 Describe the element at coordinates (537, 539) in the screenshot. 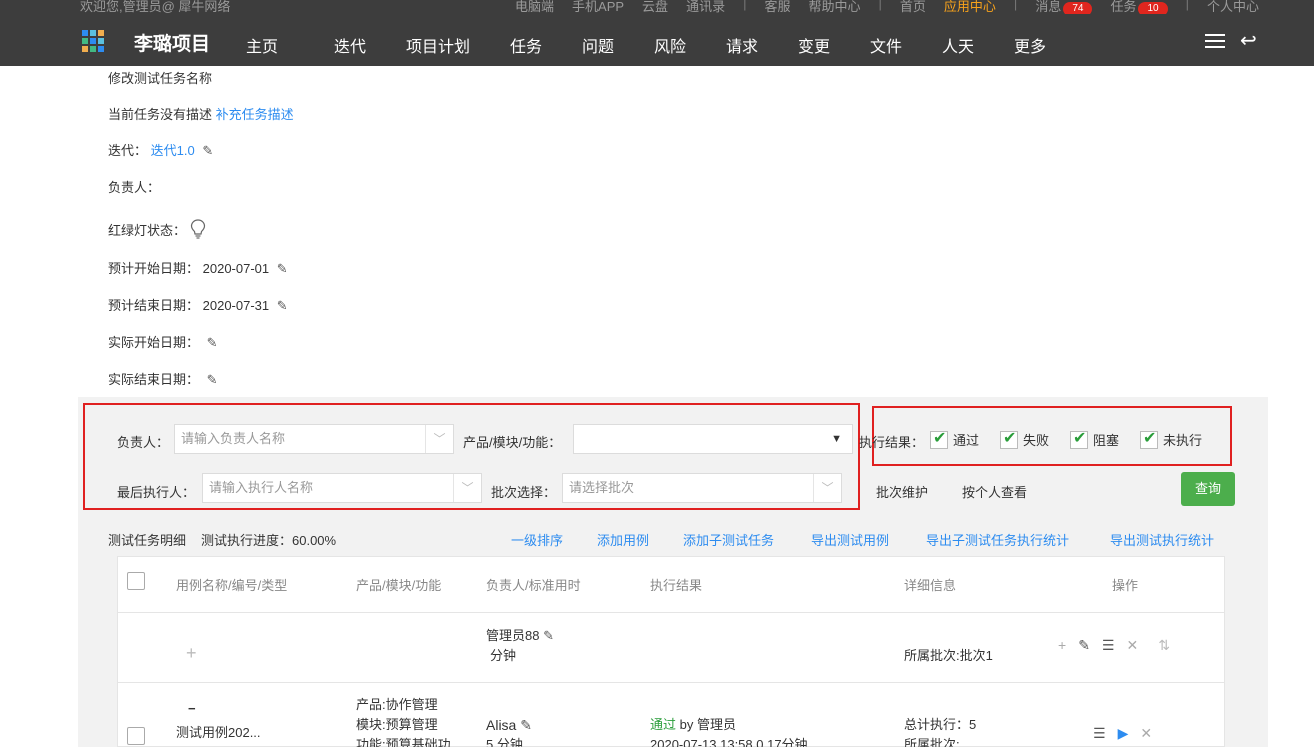

I see `sort-link: 一级排序` at that location.